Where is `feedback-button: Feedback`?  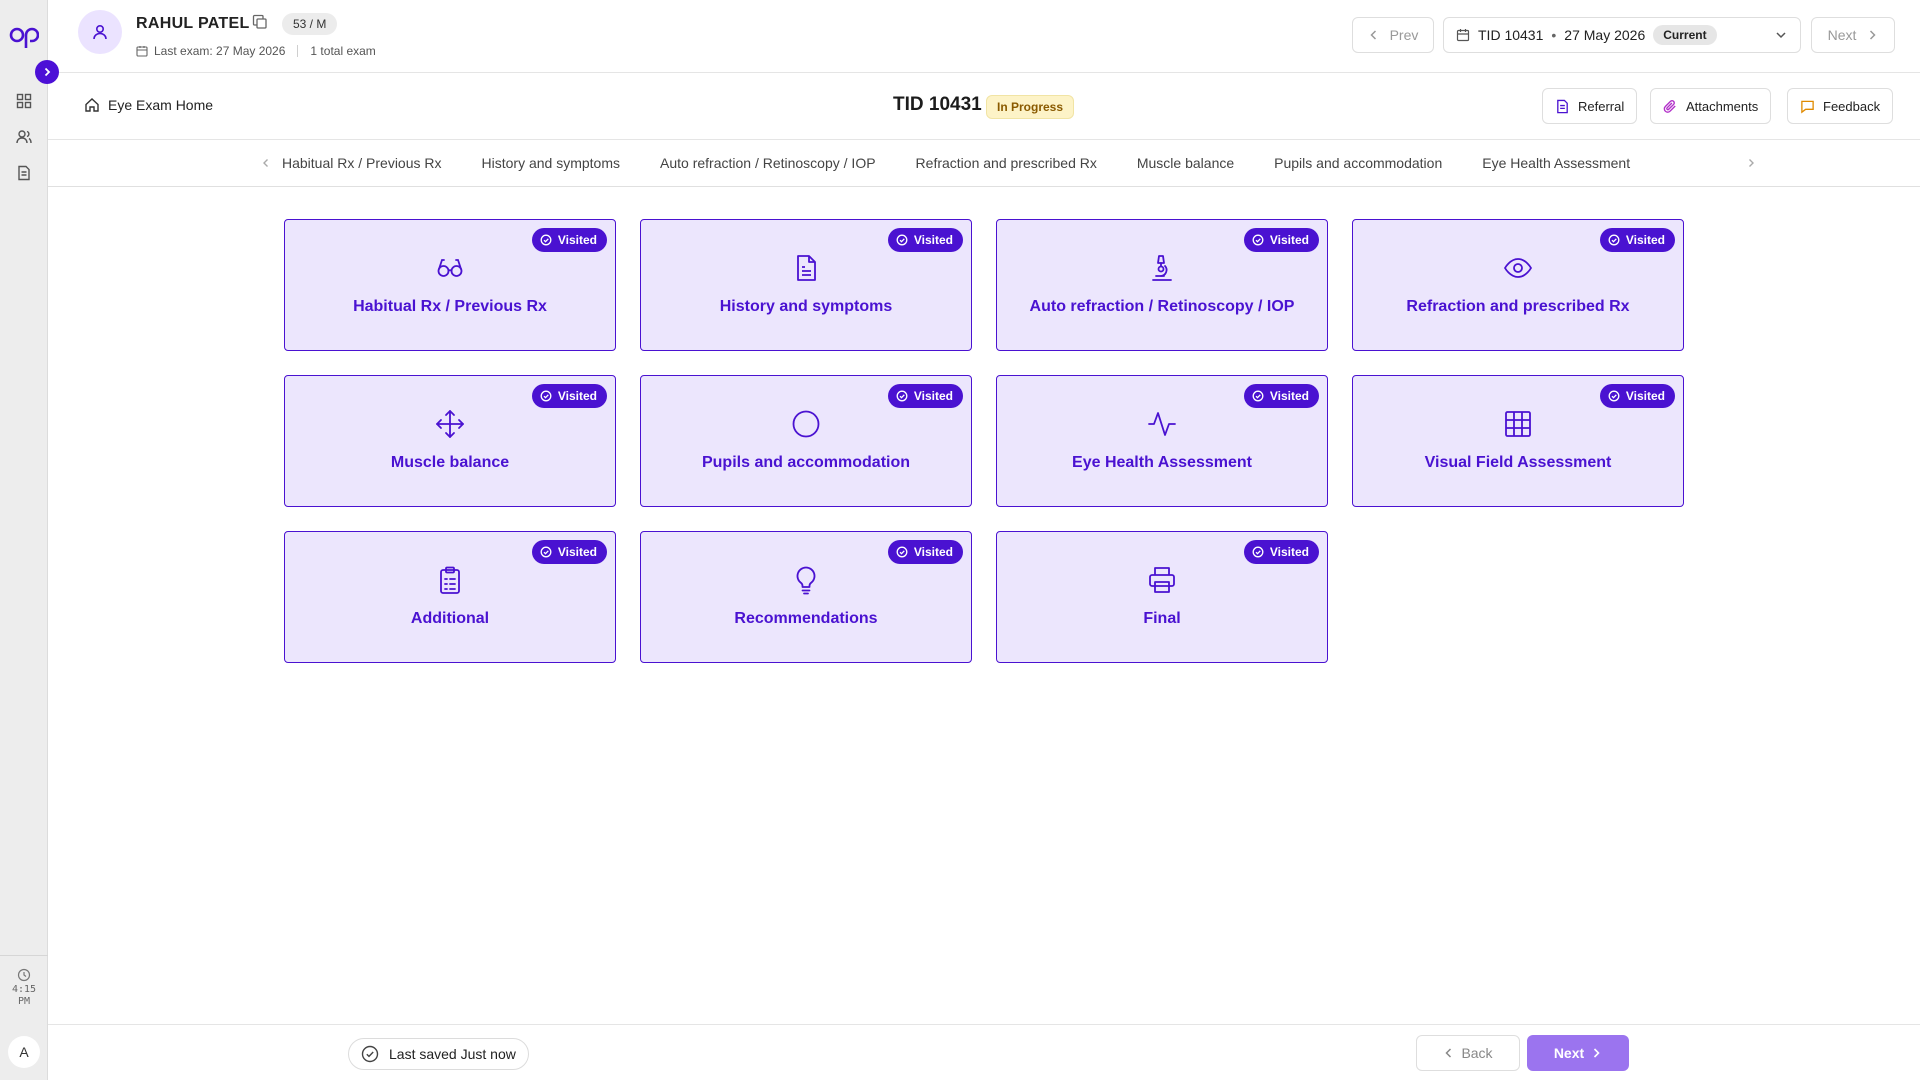 feedback-button: Feedback is located at coordinates (1840, 106).